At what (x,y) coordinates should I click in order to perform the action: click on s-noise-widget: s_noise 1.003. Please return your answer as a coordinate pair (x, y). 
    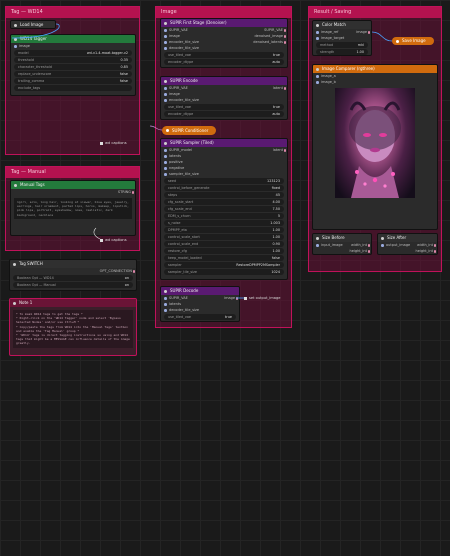
    Looking at the image, I should click on (224, 223).